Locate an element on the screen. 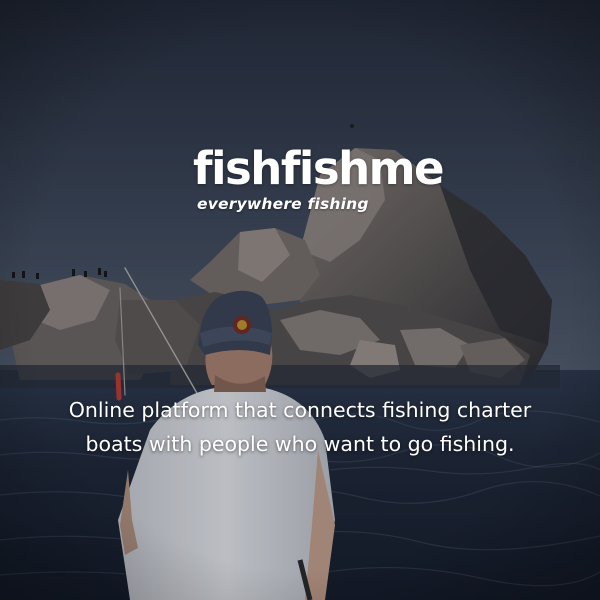 The width and height of the screenshot is (600, 600). brand-logo: fishfishme everywhere fishing is located at coordinates (300, 183).